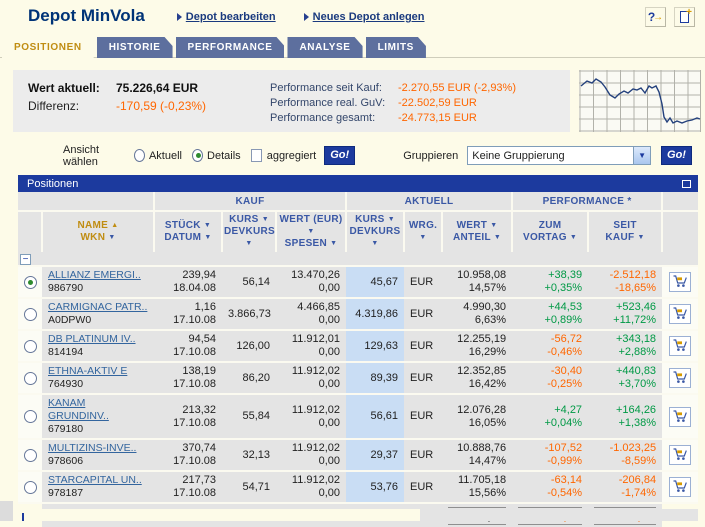  I want to click on tab-limits: LIMITS, so click(396, 47).